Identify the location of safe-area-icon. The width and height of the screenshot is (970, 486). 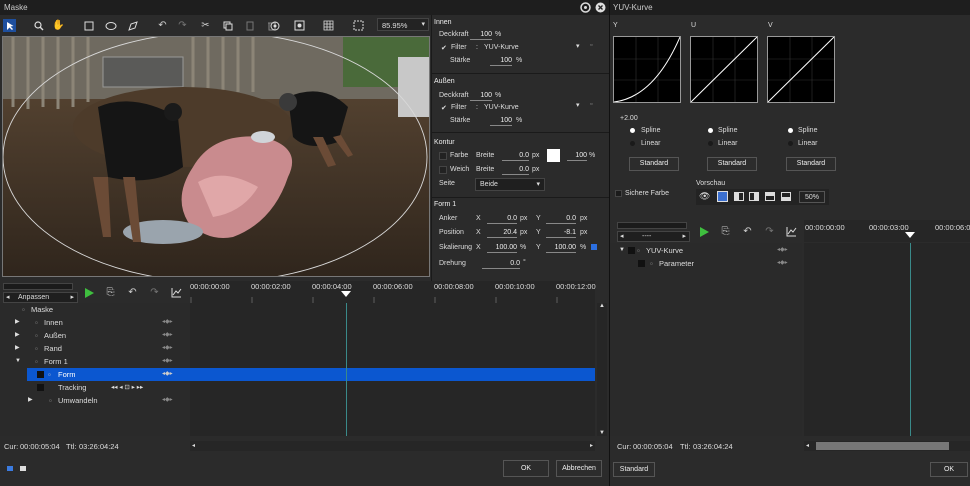
(358, 25).